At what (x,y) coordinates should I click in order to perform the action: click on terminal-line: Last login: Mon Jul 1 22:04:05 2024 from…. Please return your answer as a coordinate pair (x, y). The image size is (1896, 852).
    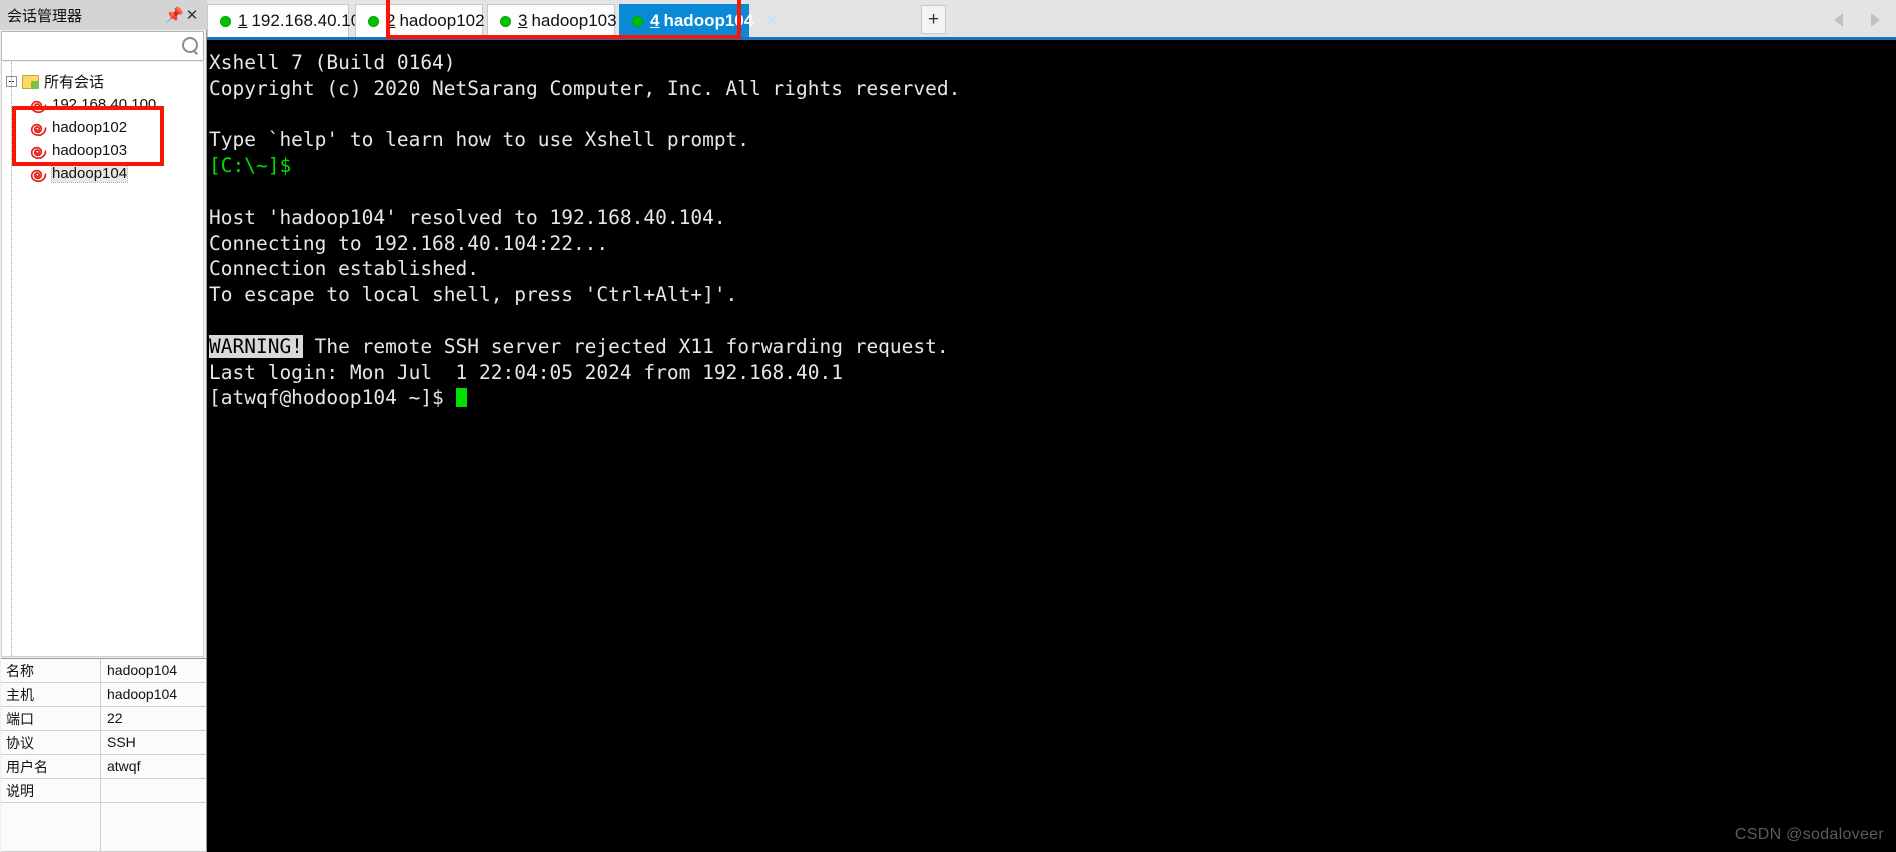
    Looking at the image, I should click on (1052, 373).